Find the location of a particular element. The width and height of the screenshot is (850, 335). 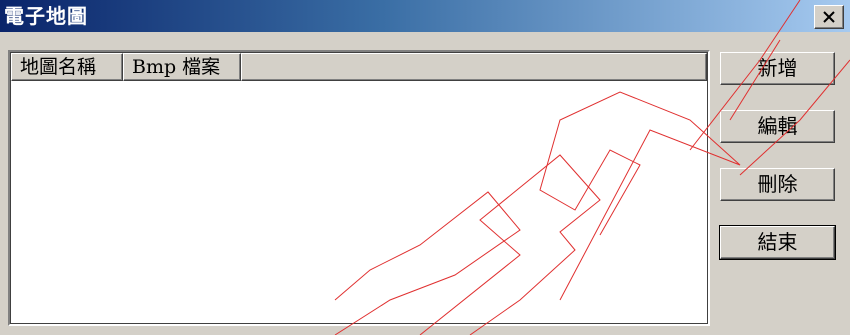

column-header-filler is located at coordinates (474, 67).